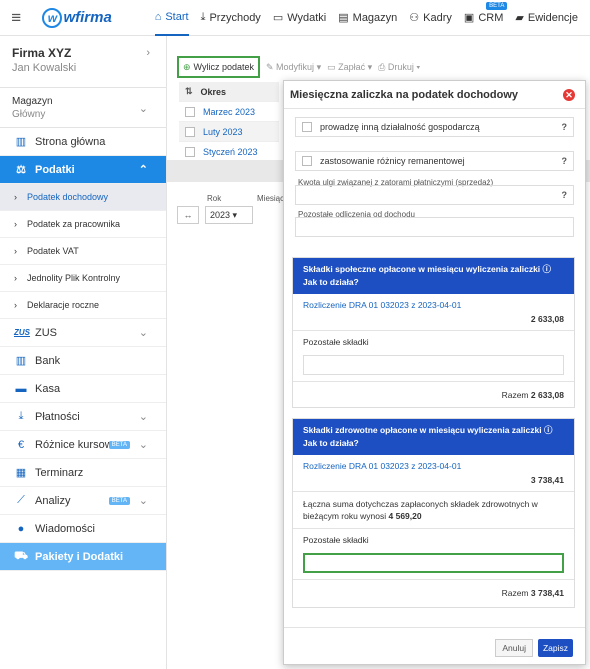 This screenshot has height=669, width=590. I want to click on nav-kadry: ⚇ Kadry, so click(430, 18).